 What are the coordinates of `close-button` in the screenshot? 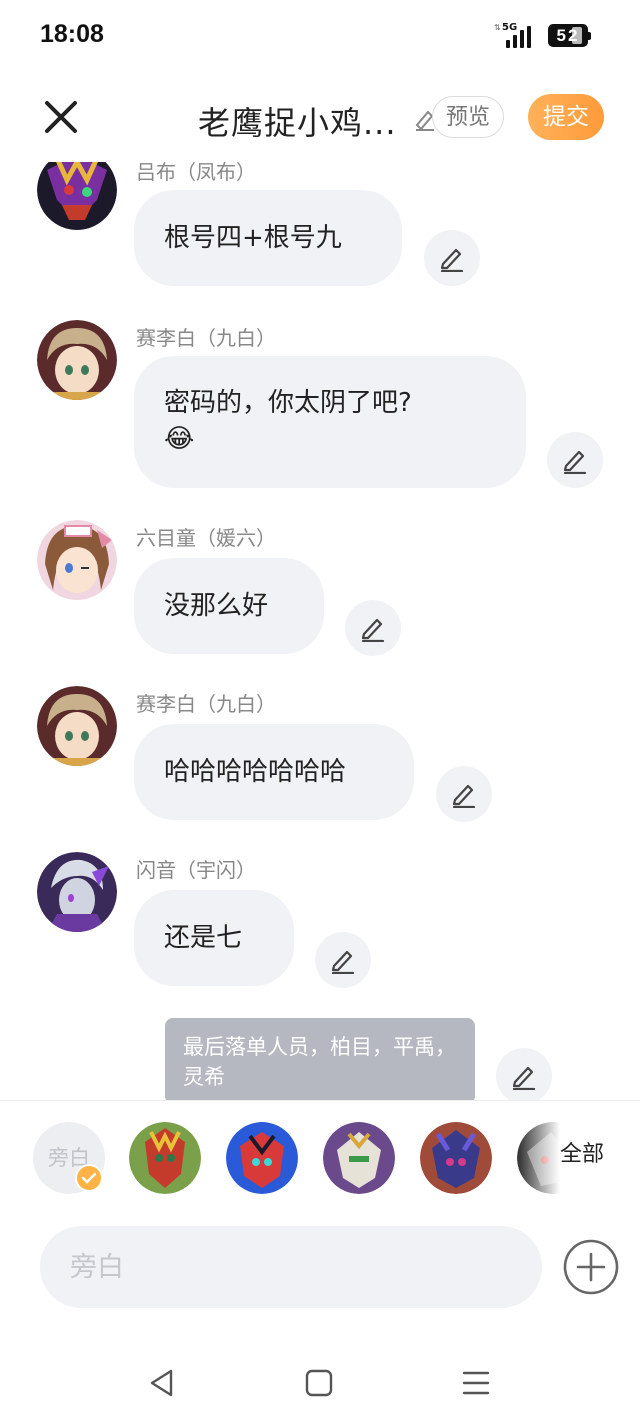 It's located at (61, 117).